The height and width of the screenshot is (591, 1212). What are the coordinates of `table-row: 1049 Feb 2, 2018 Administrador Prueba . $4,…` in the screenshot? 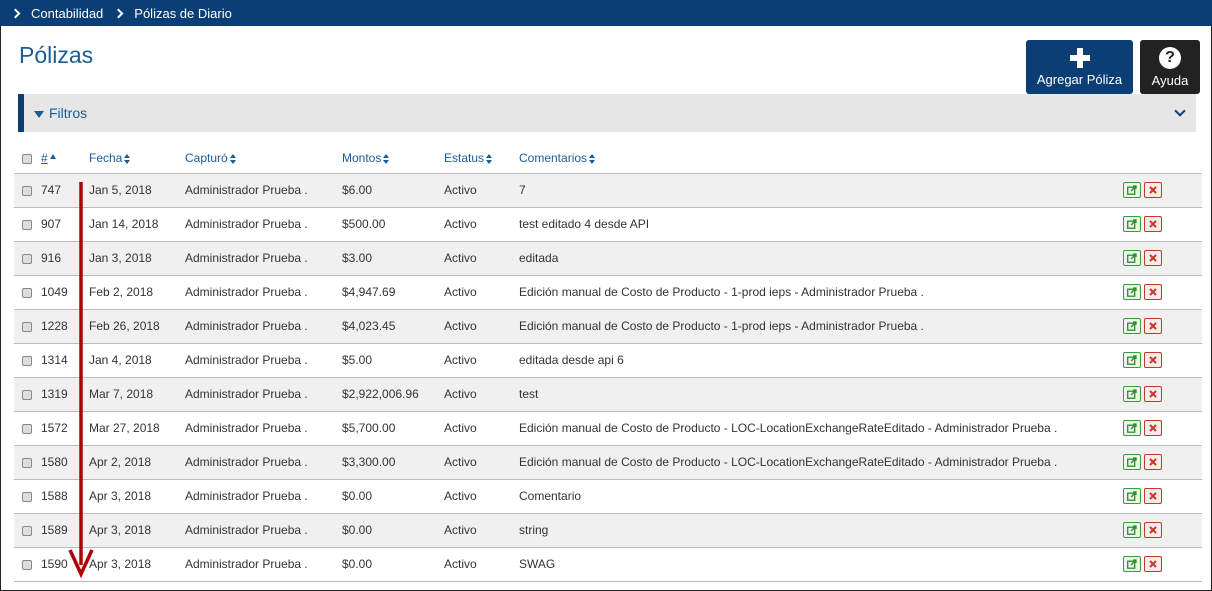 It's located at (608, 292).